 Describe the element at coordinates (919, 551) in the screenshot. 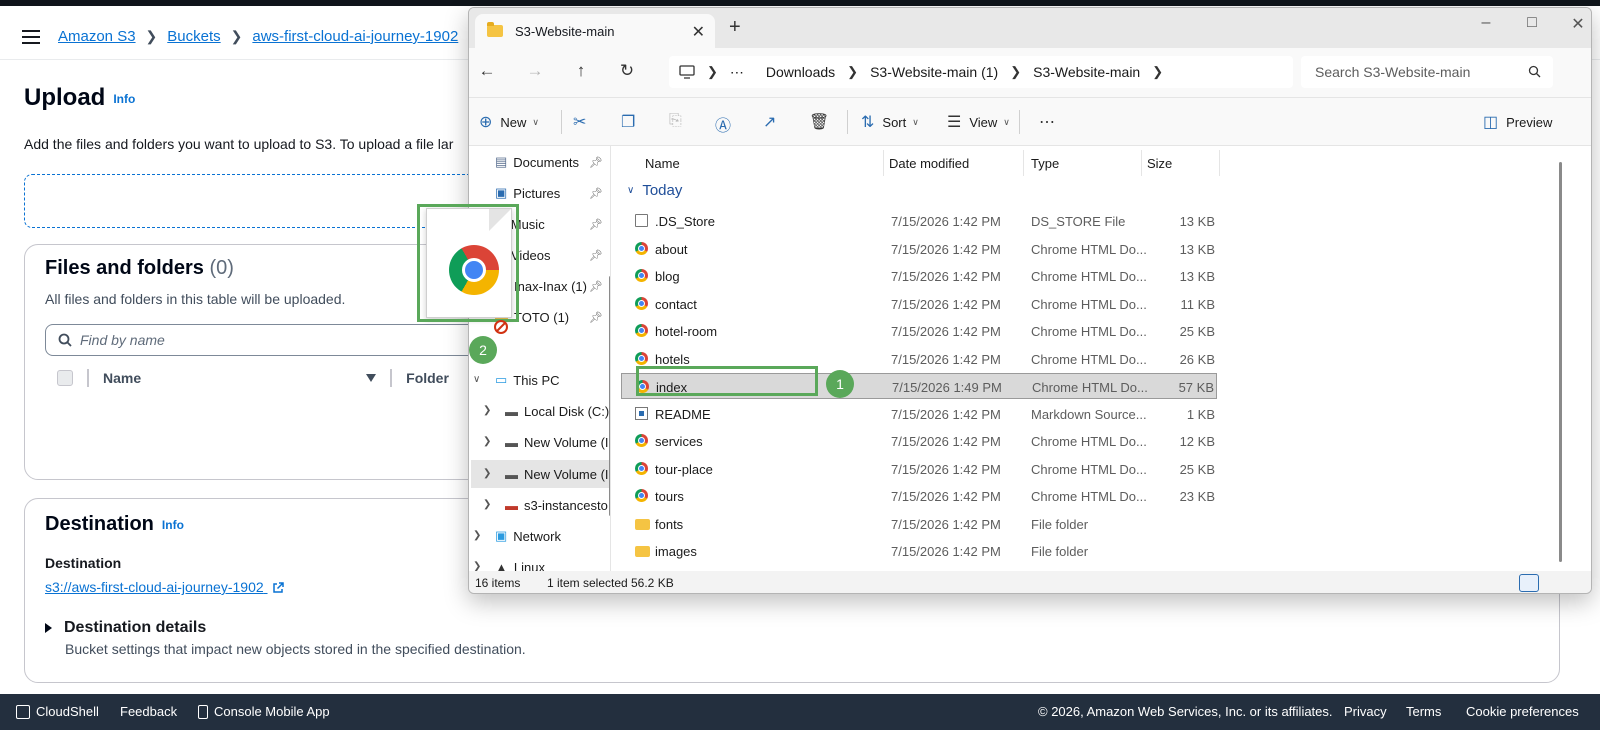

I see `table-row: images 7/15/2026 1:42 PM File folder` at that location.